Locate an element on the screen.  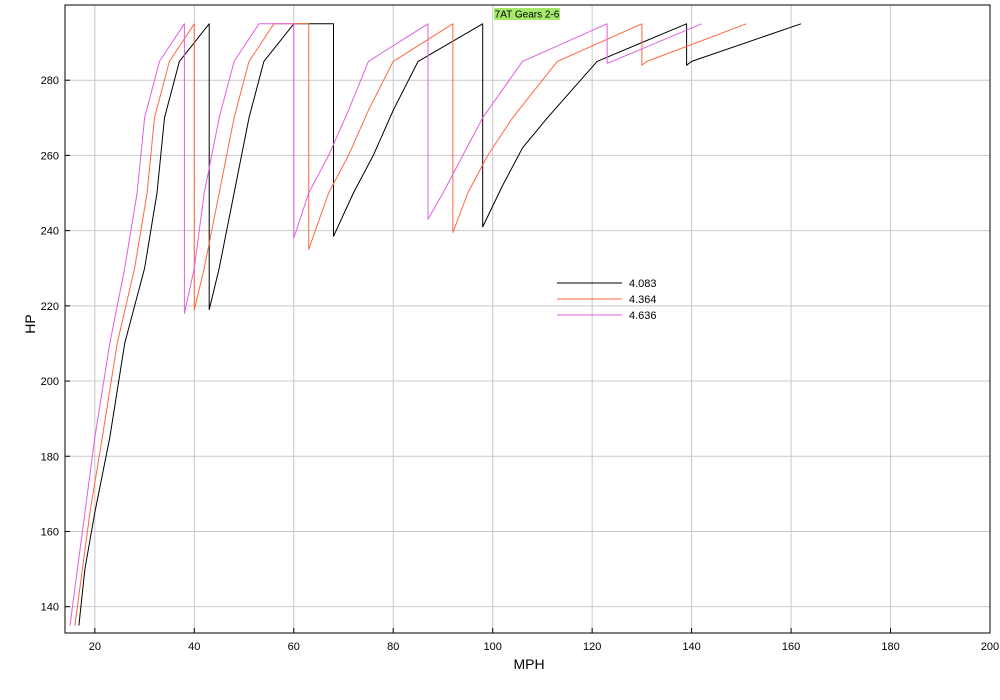
y-tick-label: 220 is located at coordinates (50, 307).